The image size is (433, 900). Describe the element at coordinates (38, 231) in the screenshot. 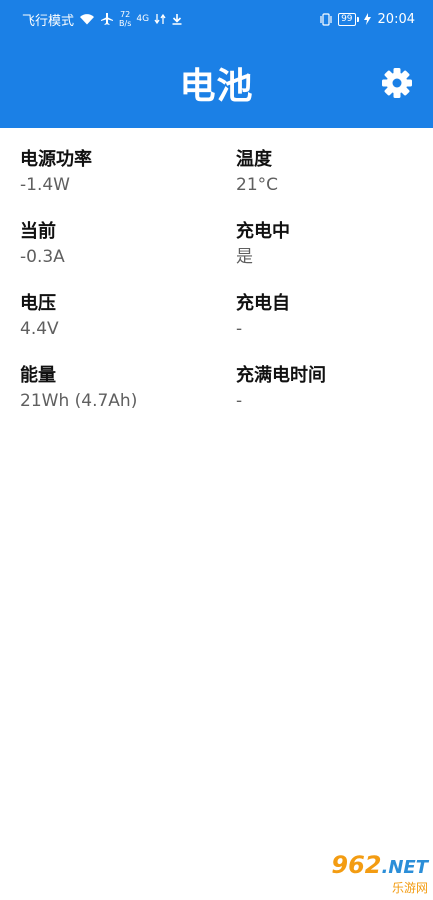

I see `stat-label: 当前` at that location.